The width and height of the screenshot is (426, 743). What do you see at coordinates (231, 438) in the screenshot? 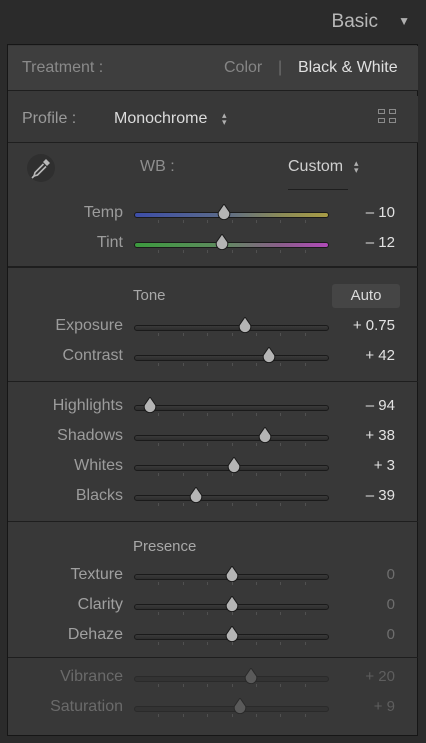
I see `shadows-slider-track` at bounding box center [231, 438].